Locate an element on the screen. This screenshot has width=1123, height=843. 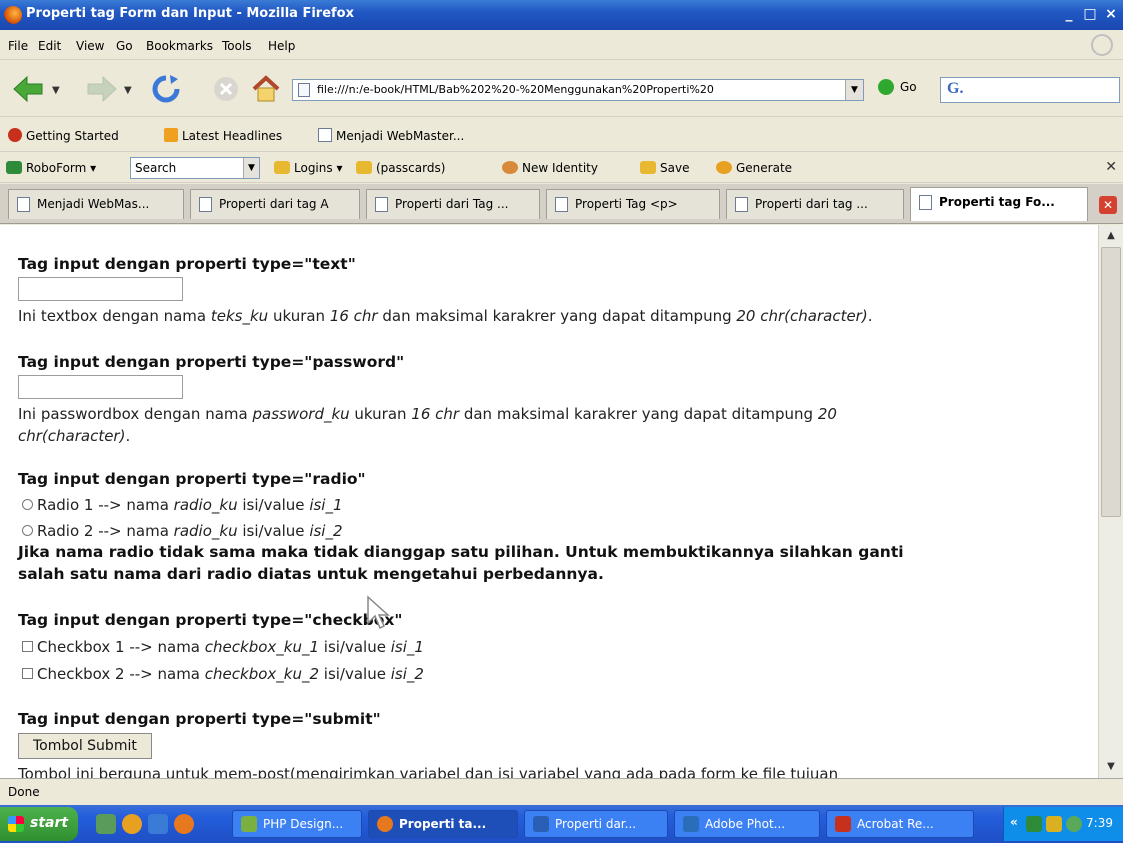
quicklaunch-browser-icon is located at coordinates (132, 824).